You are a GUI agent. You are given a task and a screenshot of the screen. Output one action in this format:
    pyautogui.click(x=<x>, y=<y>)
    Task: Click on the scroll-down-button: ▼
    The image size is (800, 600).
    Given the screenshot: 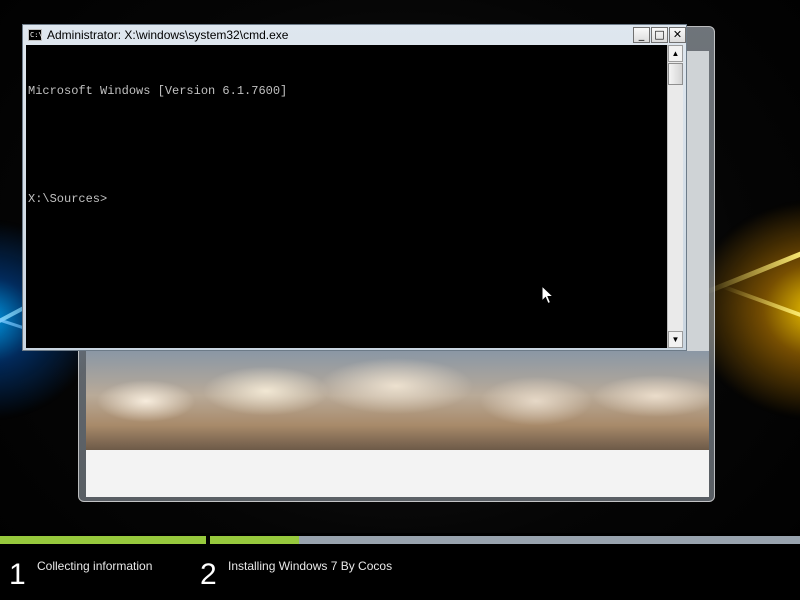 What is the action you would take?
    pyautogui.click(x=675, y=339)
    